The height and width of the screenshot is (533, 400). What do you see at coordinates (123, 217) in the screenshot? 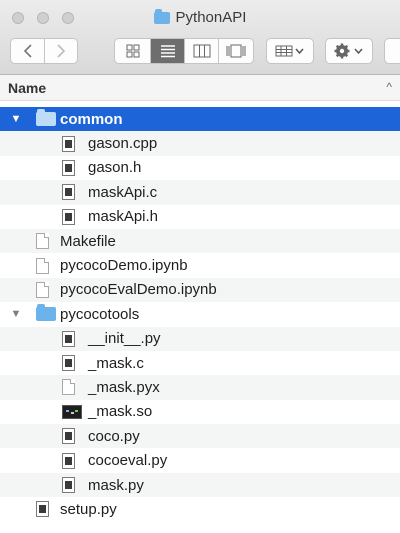
I see `file-name: maskApi.h` at bounding box center [123, 217].